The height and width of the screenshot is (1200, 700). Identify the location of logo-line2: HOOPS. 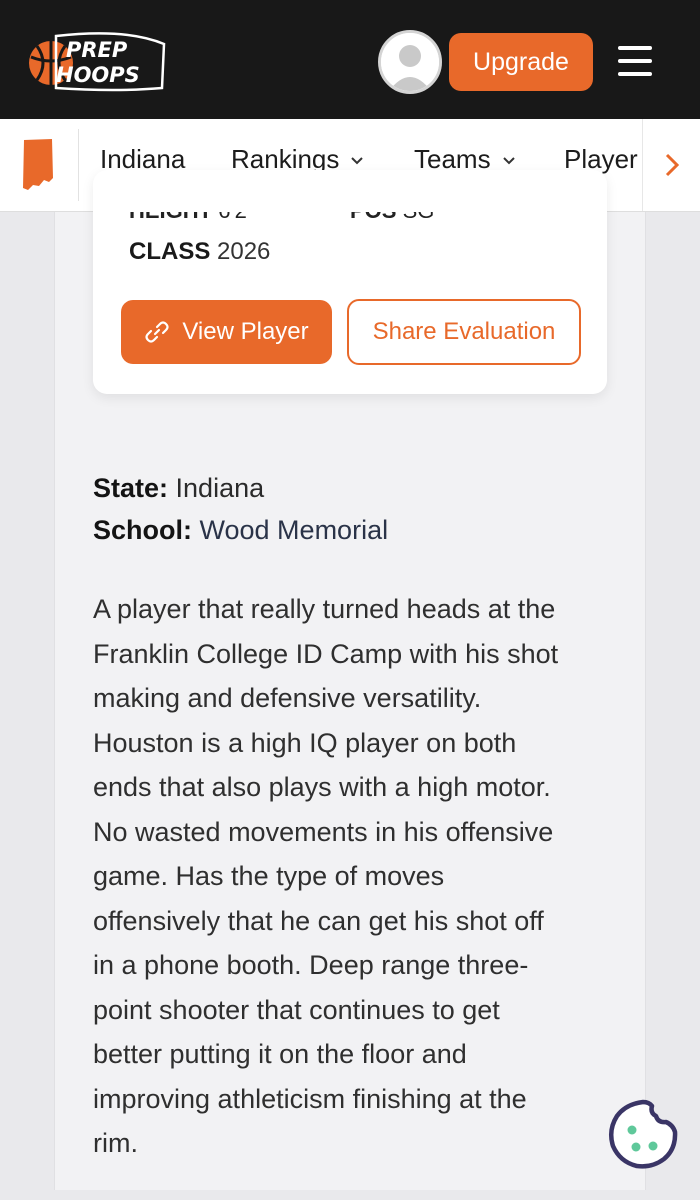
(98, 75).